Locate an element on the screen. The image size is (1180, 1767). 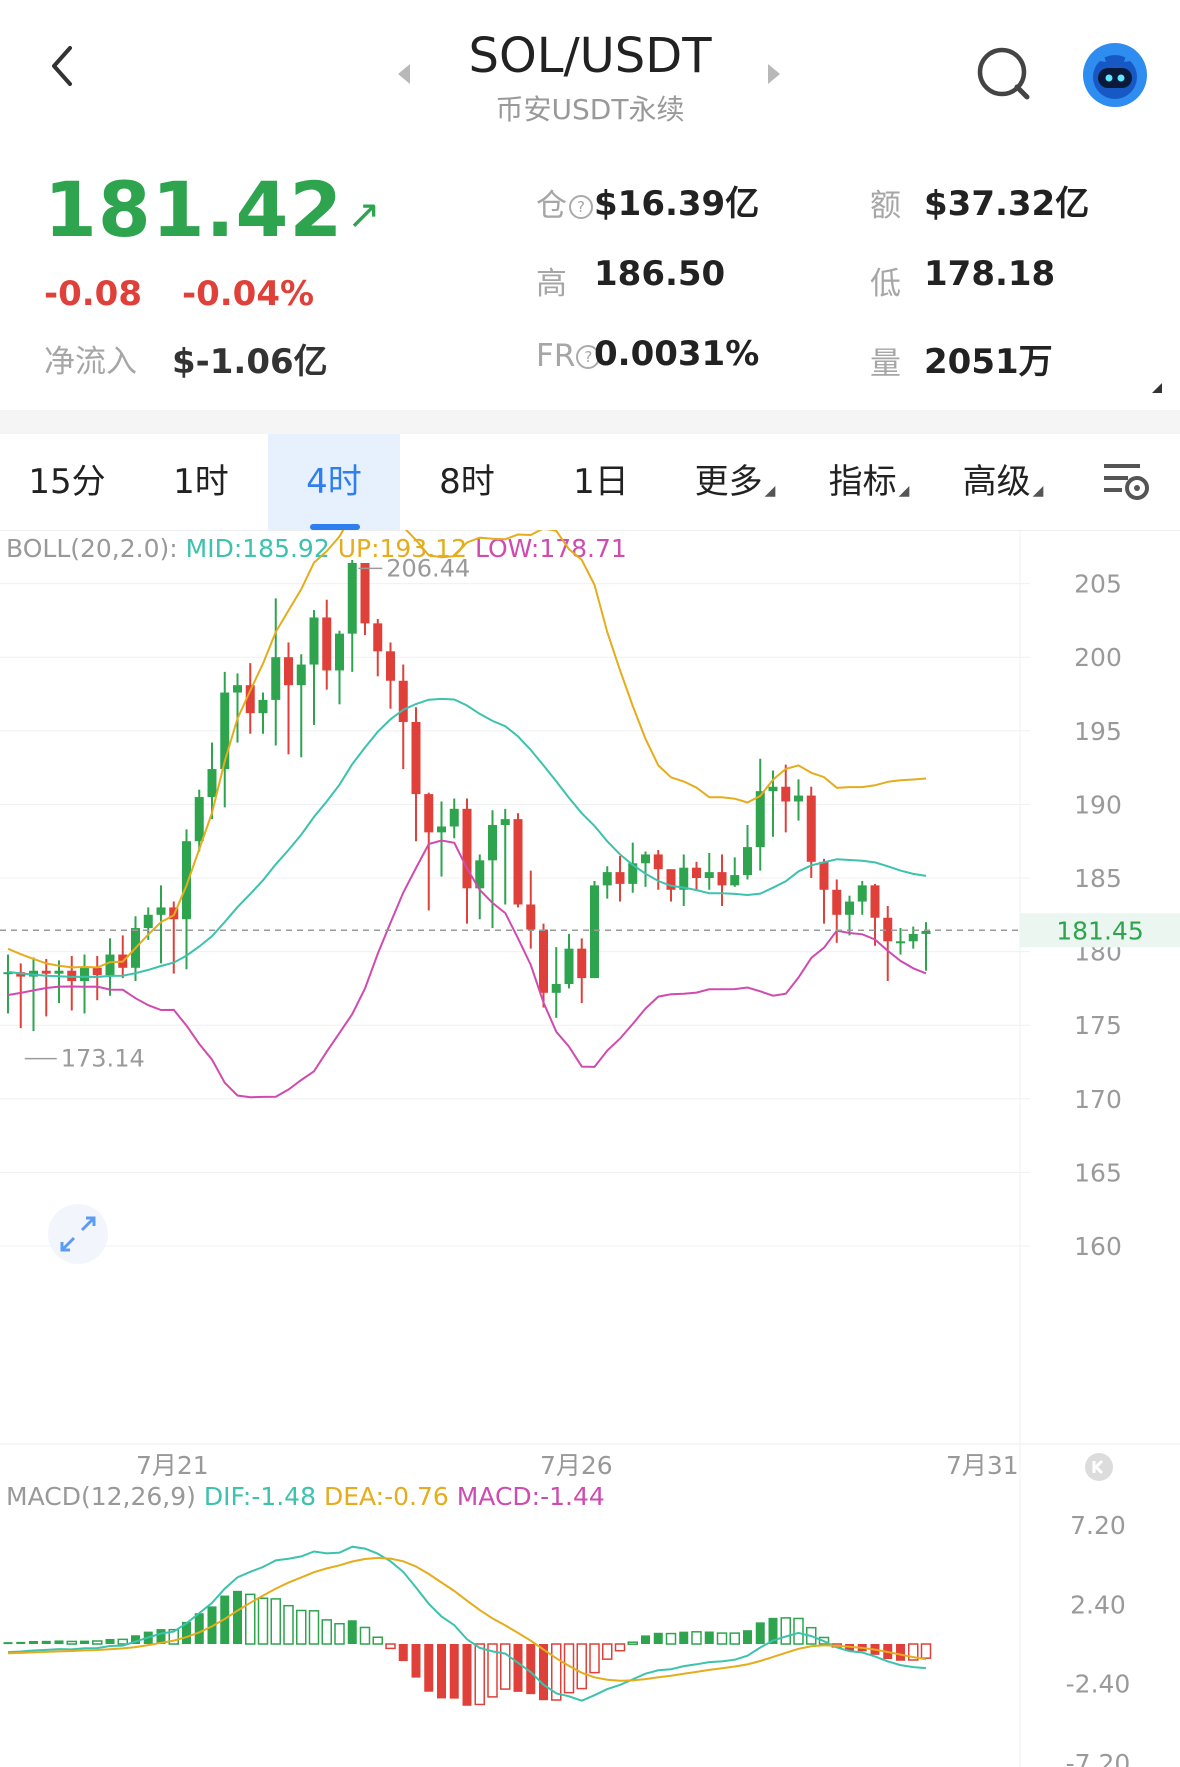
price-change-pct: -0.04% is located at coordinates (248, 294).